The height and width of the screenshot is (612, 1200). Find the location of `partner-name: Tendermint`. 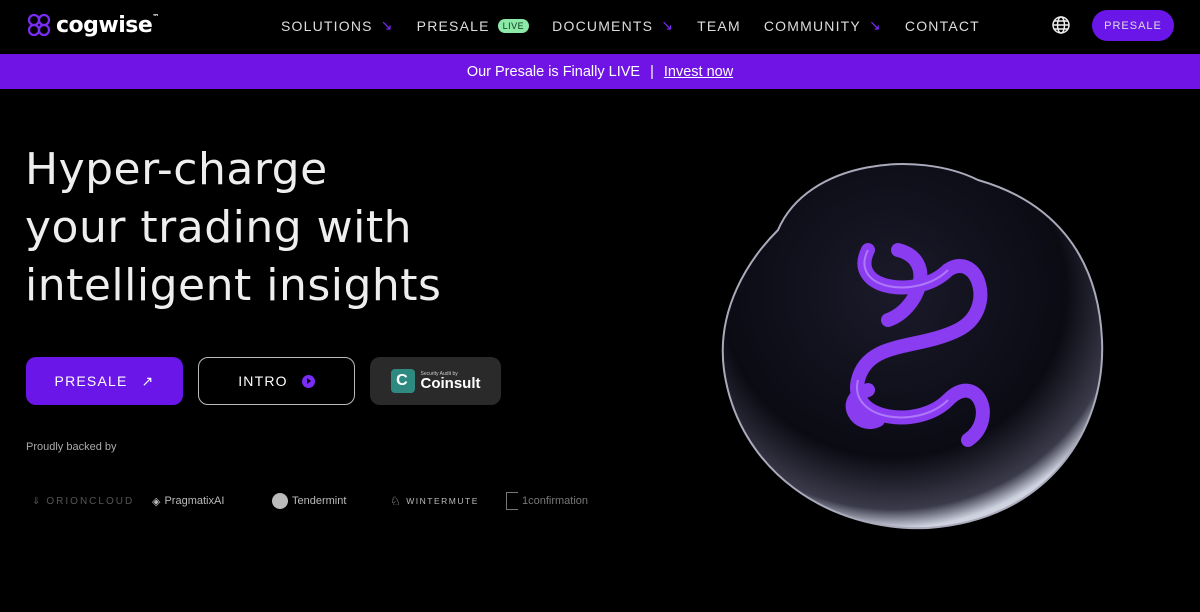

partner-name: Tendermint is located at coordinates (319, 501).